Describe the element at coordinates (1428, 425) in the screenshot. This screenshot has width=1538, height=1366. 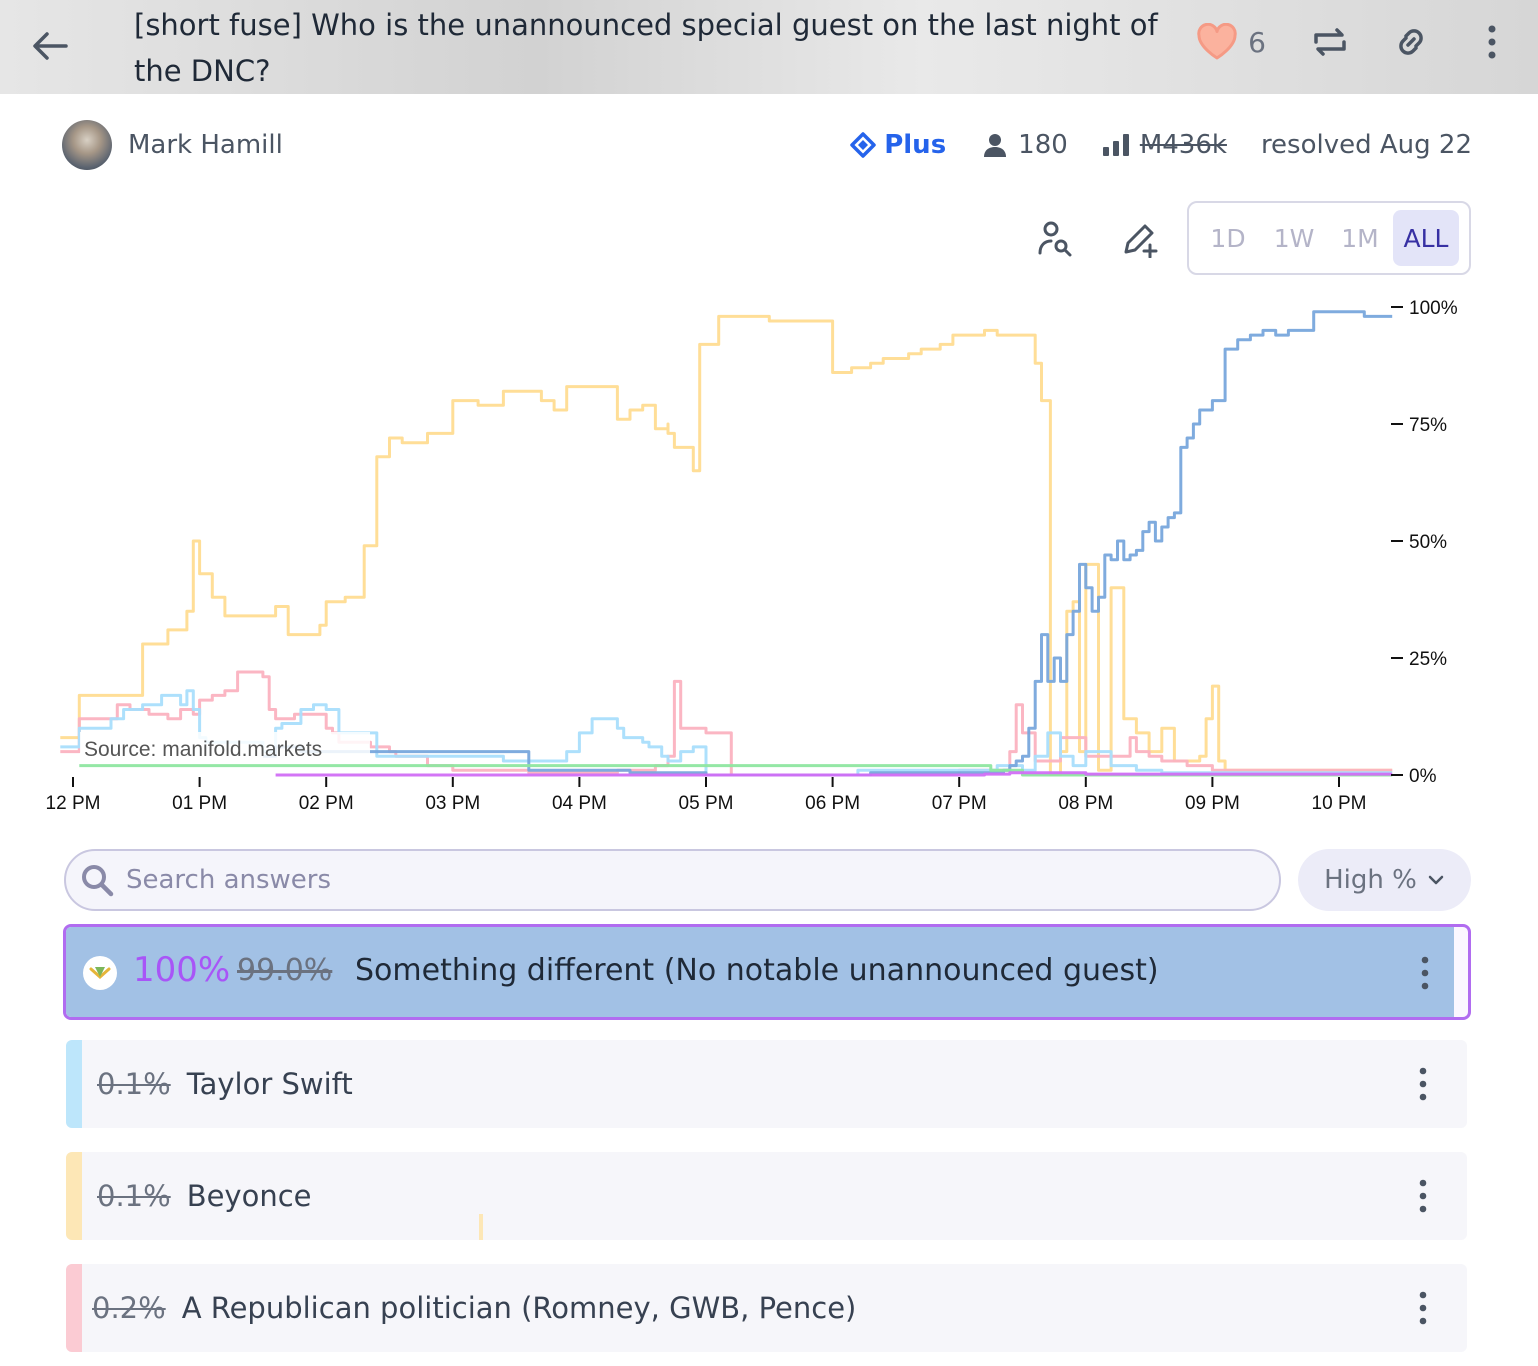
I see `y-tick-label: 75%` at that location.